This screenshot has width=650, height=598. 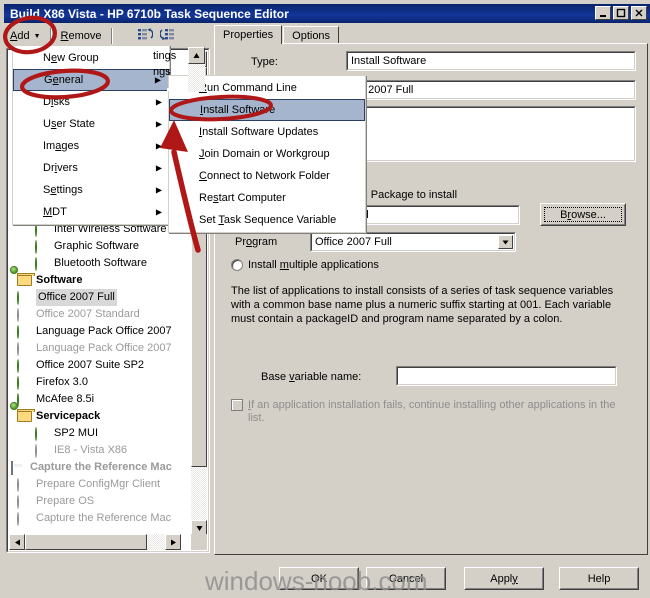 I want to click on tree-partial-label-2: ngs, so click(x=162, y=72).